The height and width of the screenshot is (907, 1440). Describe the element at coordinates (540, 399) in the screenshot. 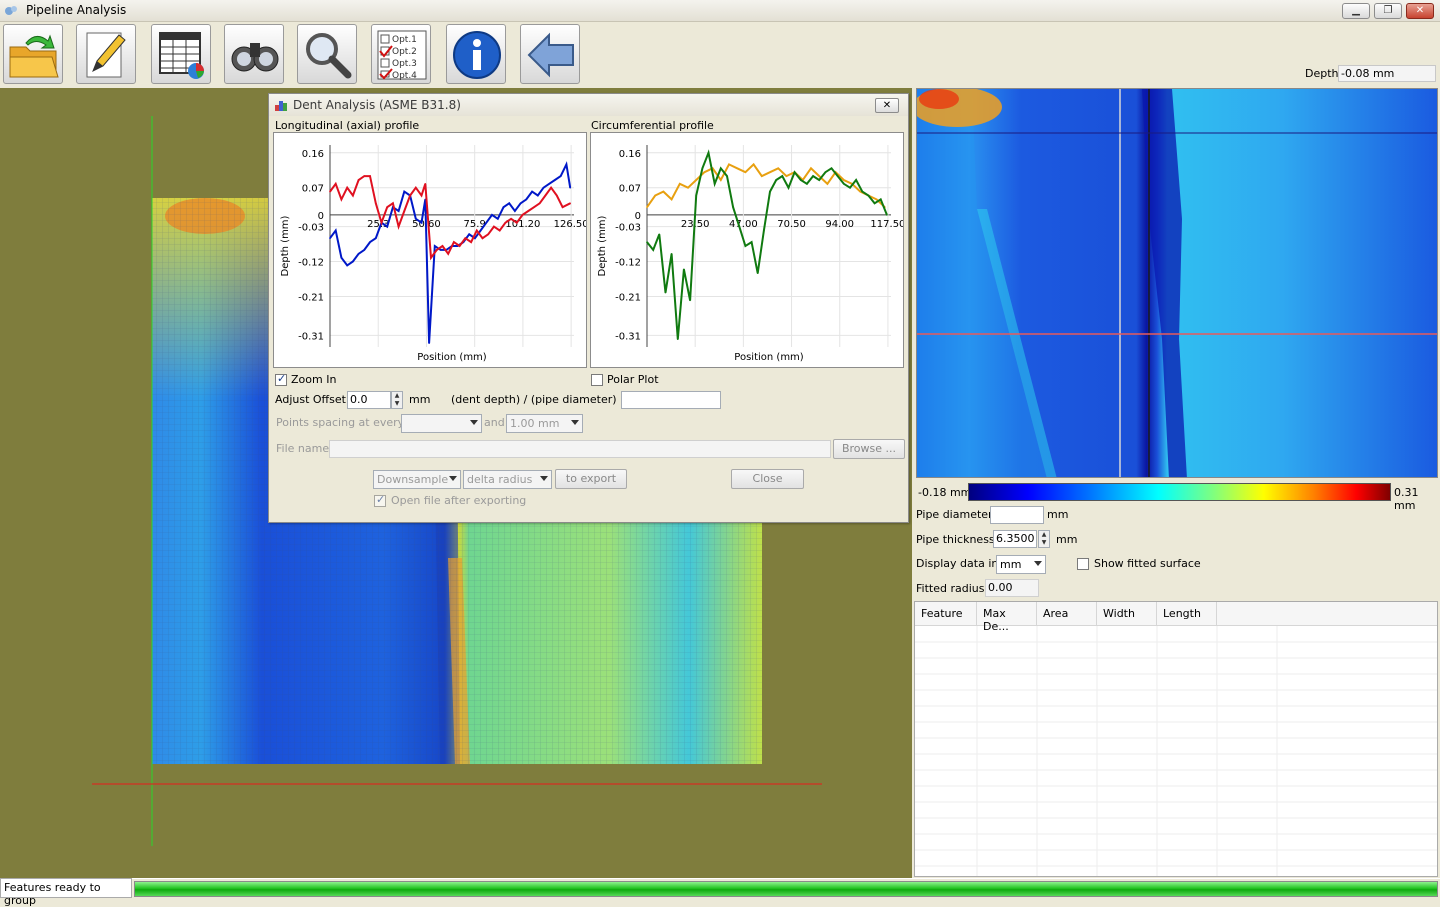

I see `ratio-label: (dent depth) / (pipe diameter) =` at that location.